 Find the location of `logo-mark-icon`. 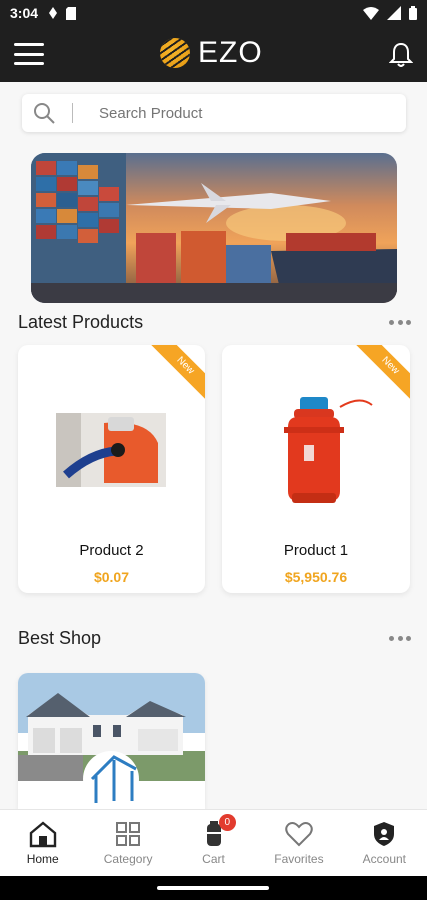

logo-mark-icon is located at coordinates (175, 53).